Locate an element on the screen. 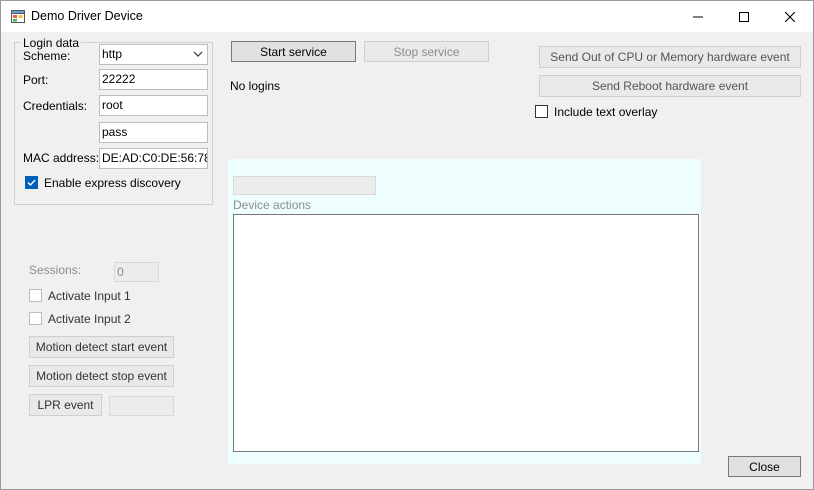 The image size is (814, 490). express-discovery-checkbox is located at coordinates (31, 182).